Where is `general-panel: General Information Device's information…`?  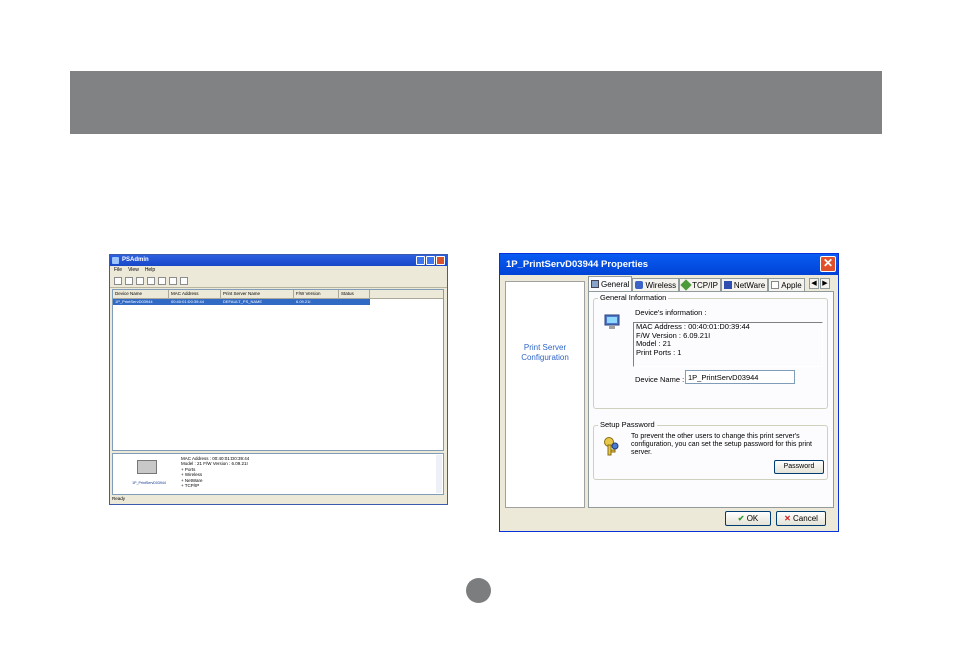
general-panel: General Information Device's information… is located at coordinates (711, 399).